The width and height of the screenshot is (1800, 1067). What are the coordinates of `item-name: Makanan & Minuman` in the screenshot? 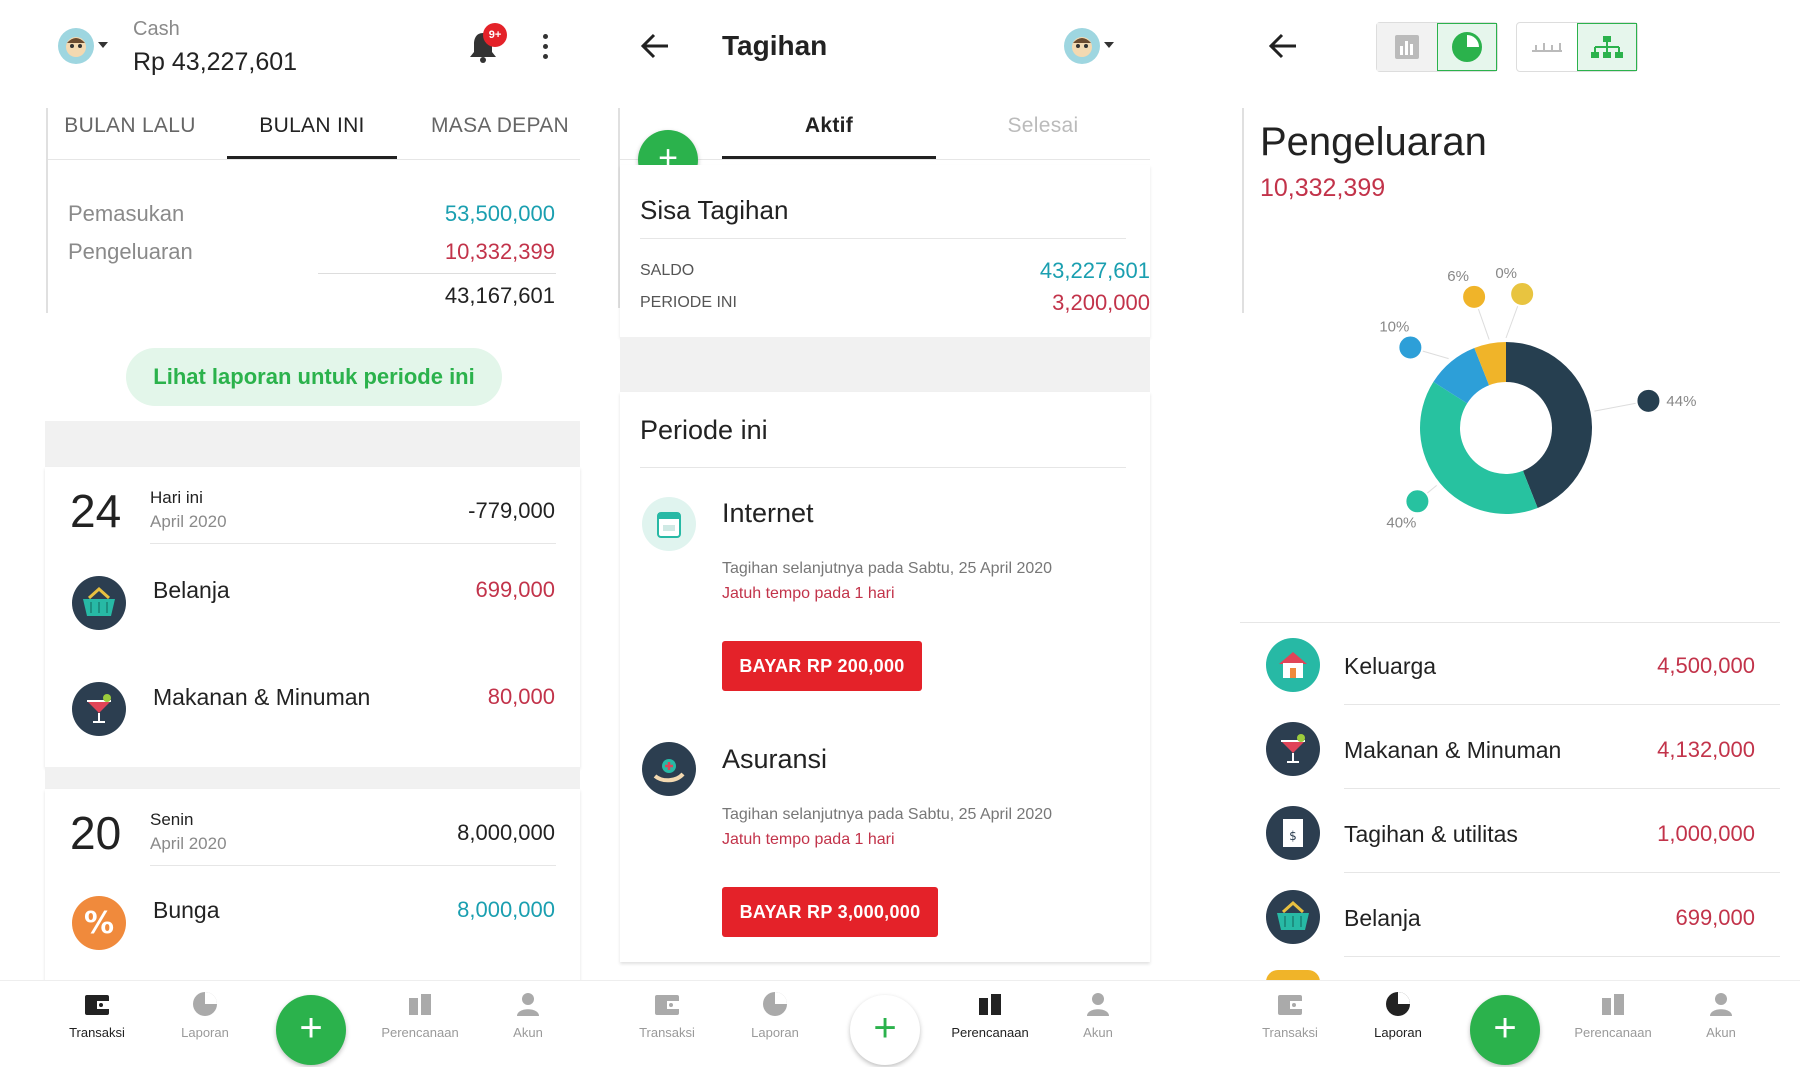 It's located at (262, 697).